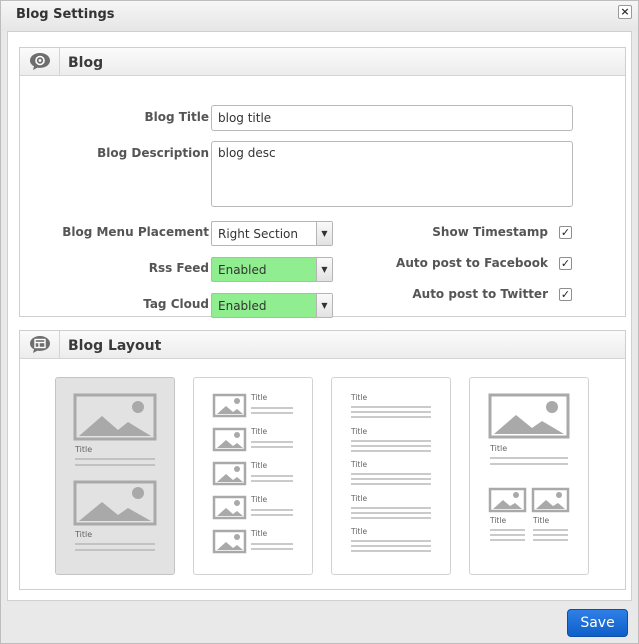 This screenshot has width=639, height=644. Describe the element at coordinates (176, 117) in the screenshot. I see `blog-title-label: Blog Title` at that location.